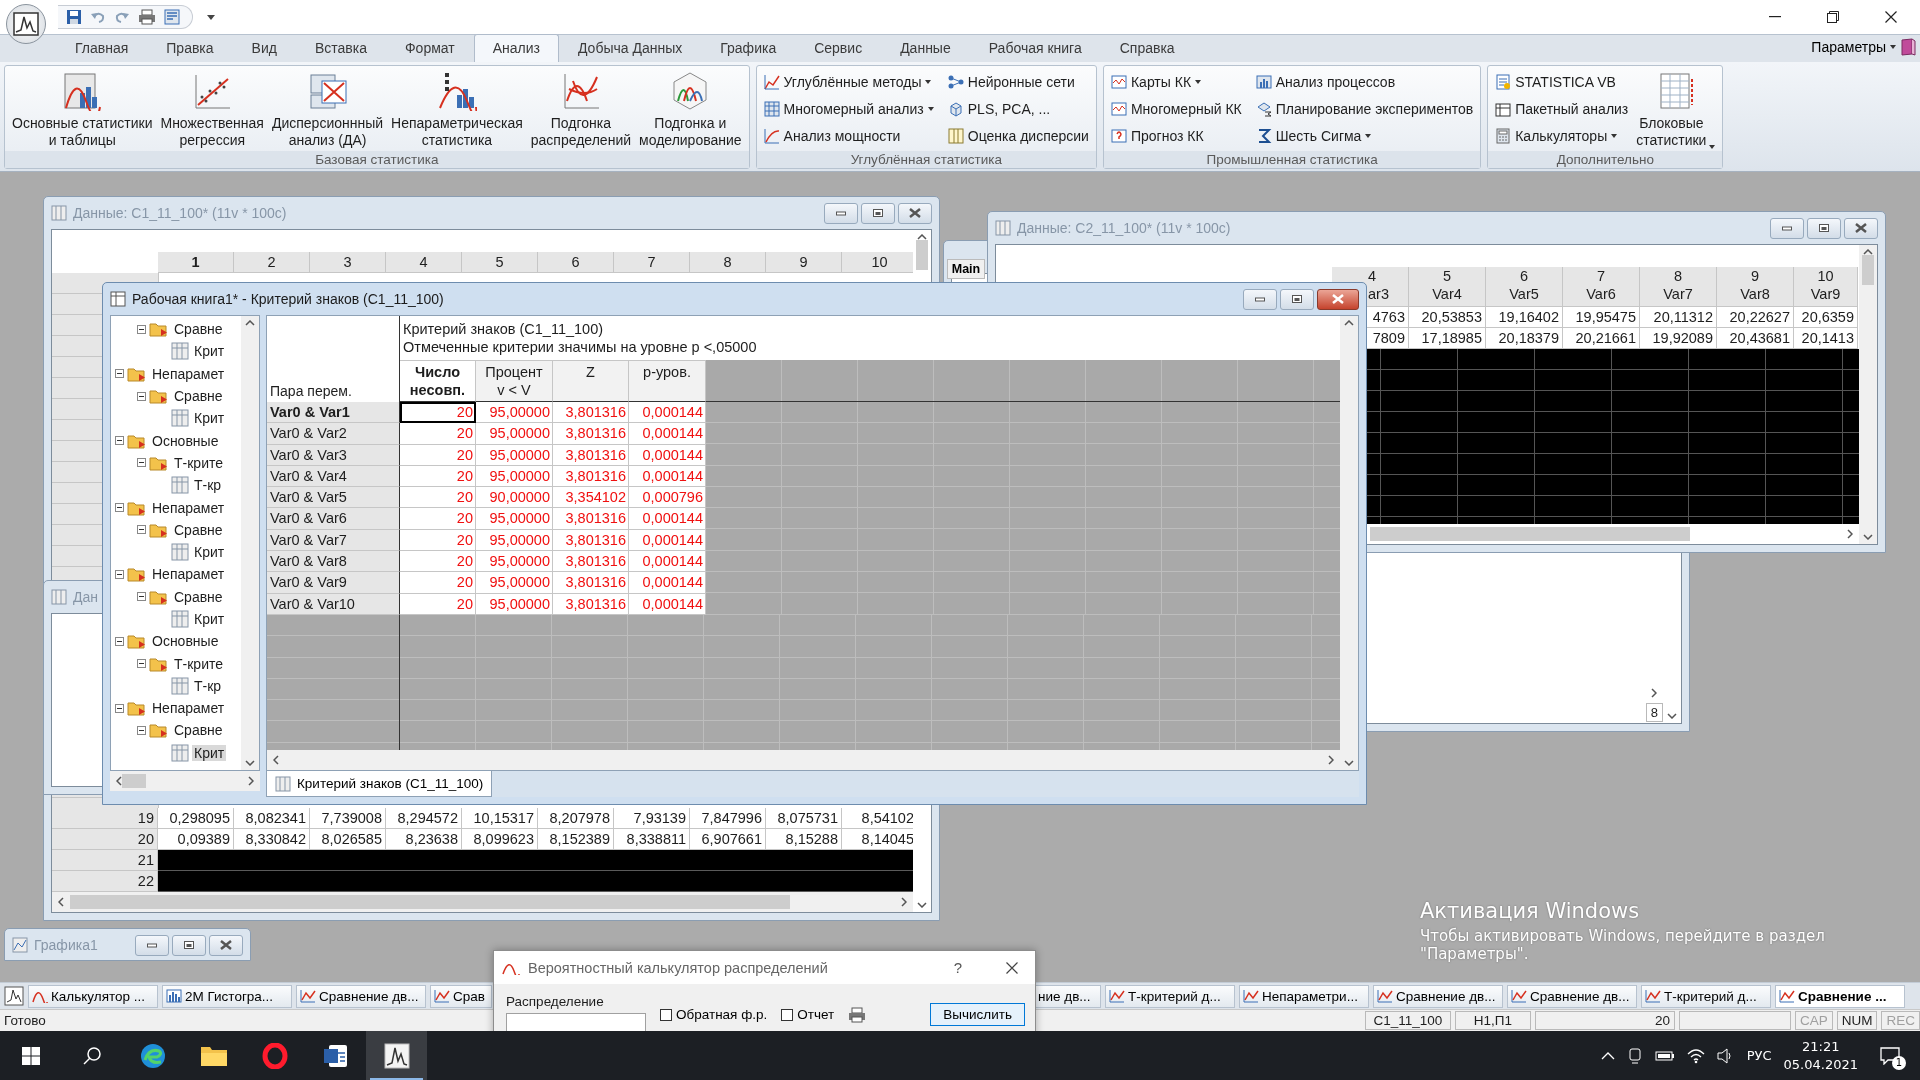 The width and height of the screenshot is (1920, 1080). Describe the element at coordinates (678, 967) in the screenshot. I see `dialog-title: Вероятностный калькулятор распределений` at that location.